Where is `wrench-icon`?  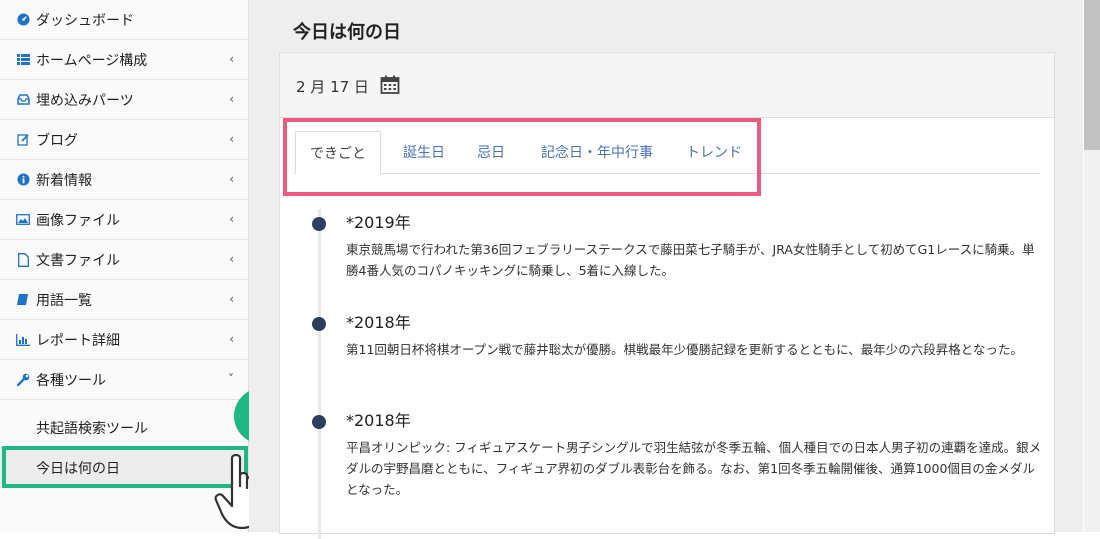 wrench-icon is located at coordinates (23, 380).